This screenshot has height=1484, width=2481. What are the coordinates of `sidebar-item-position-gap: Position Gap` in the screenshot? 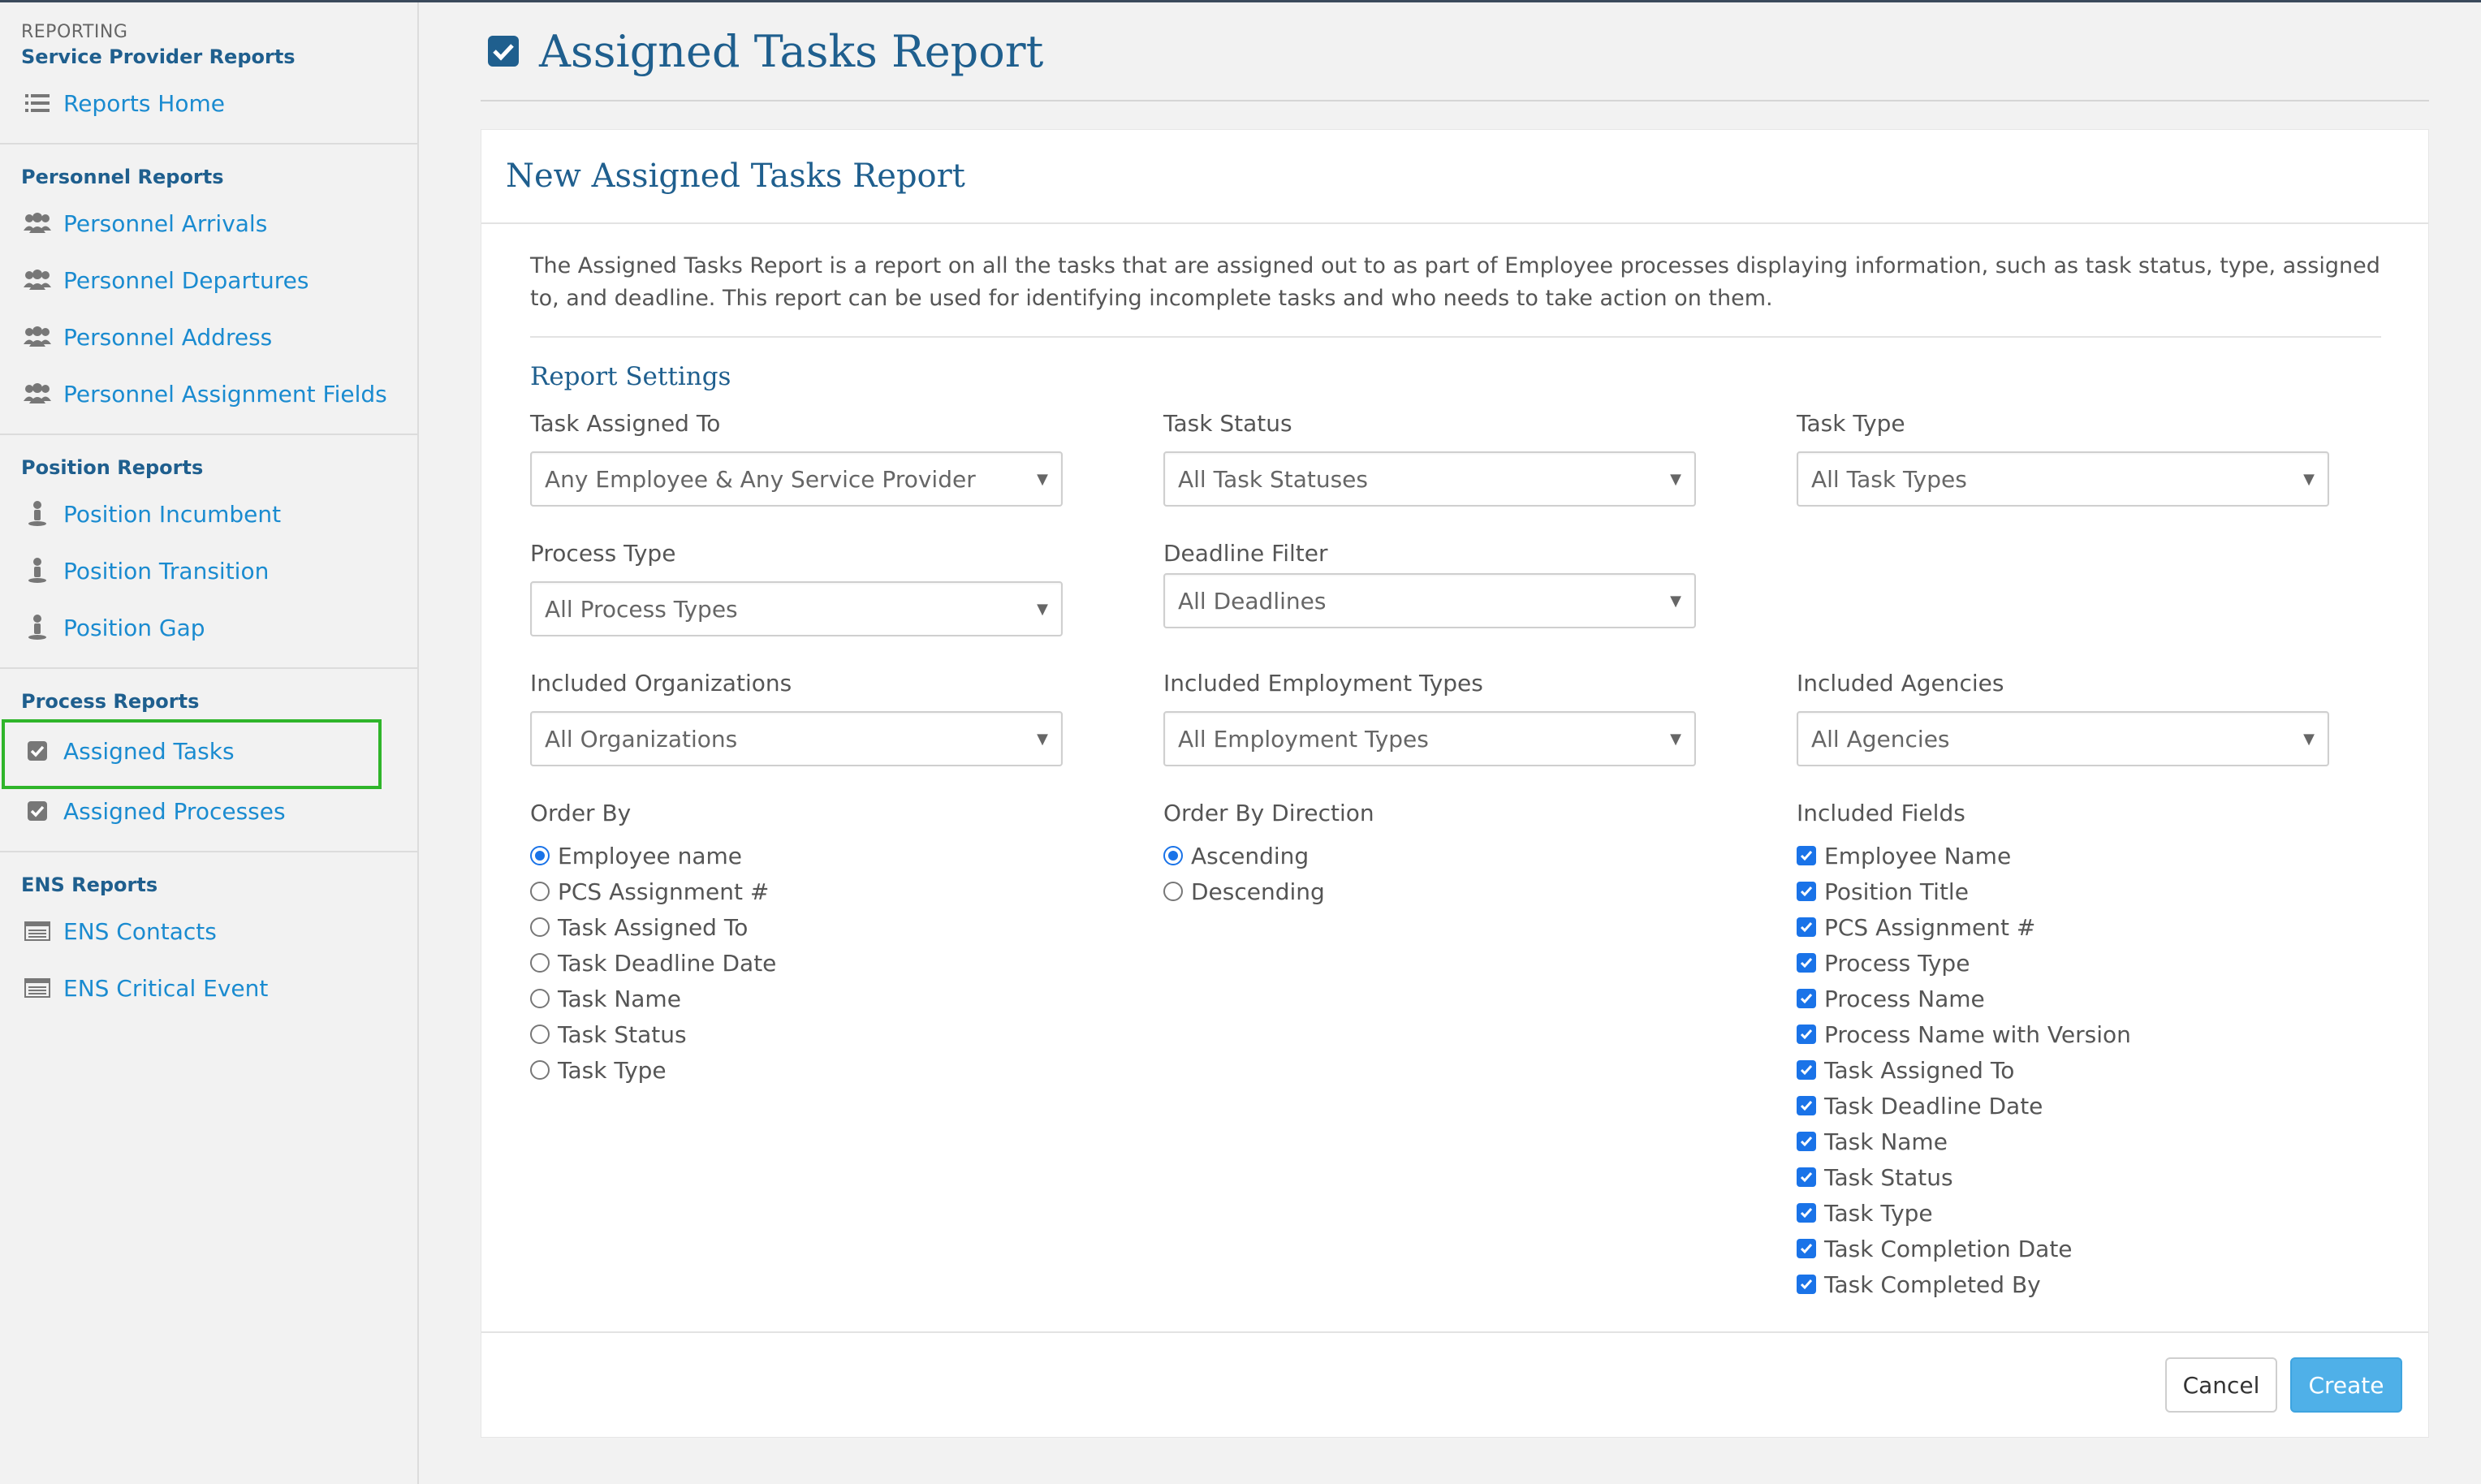 It's located at (209, 627).